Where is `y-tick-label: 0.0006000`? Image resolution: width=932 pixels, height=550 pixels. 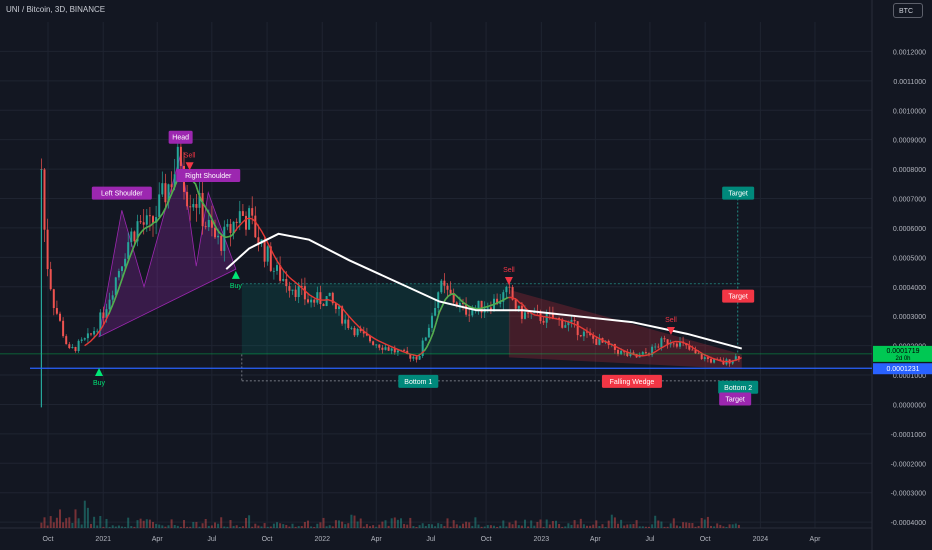
y-tick-label: 0.0006000 is located at coordinates (909, 229).